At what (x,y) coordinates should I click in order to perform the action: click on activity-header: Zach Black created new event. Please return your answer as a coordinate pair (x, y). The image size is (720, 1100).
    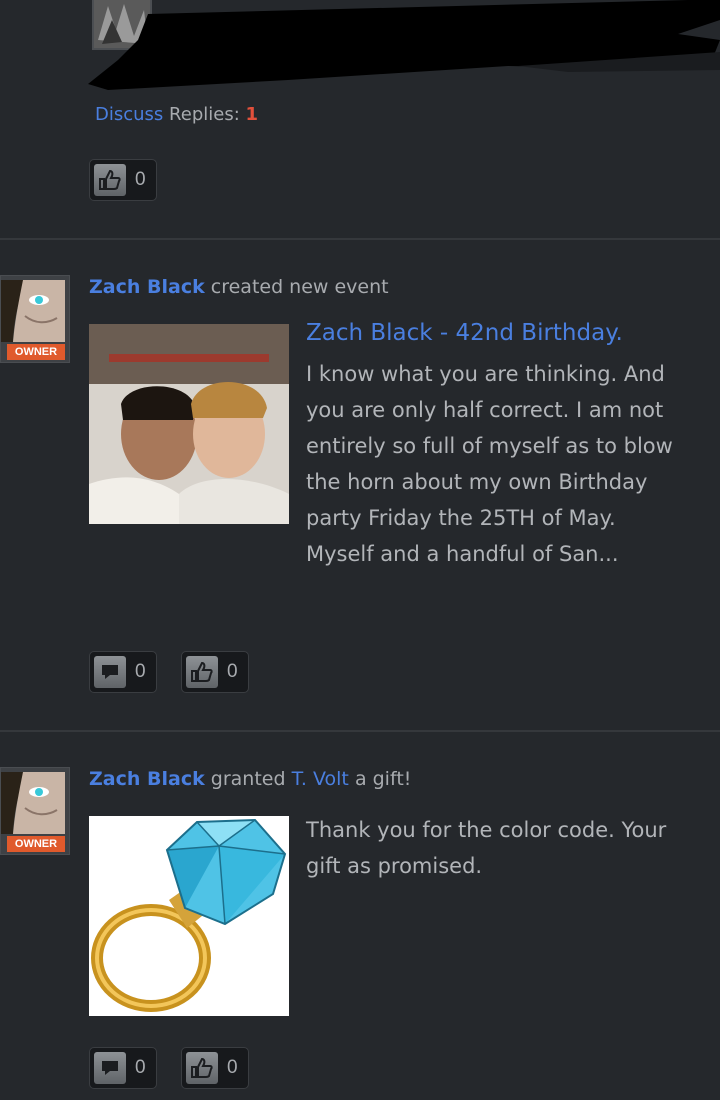
    Looking at the image, I should click on (239, 287).